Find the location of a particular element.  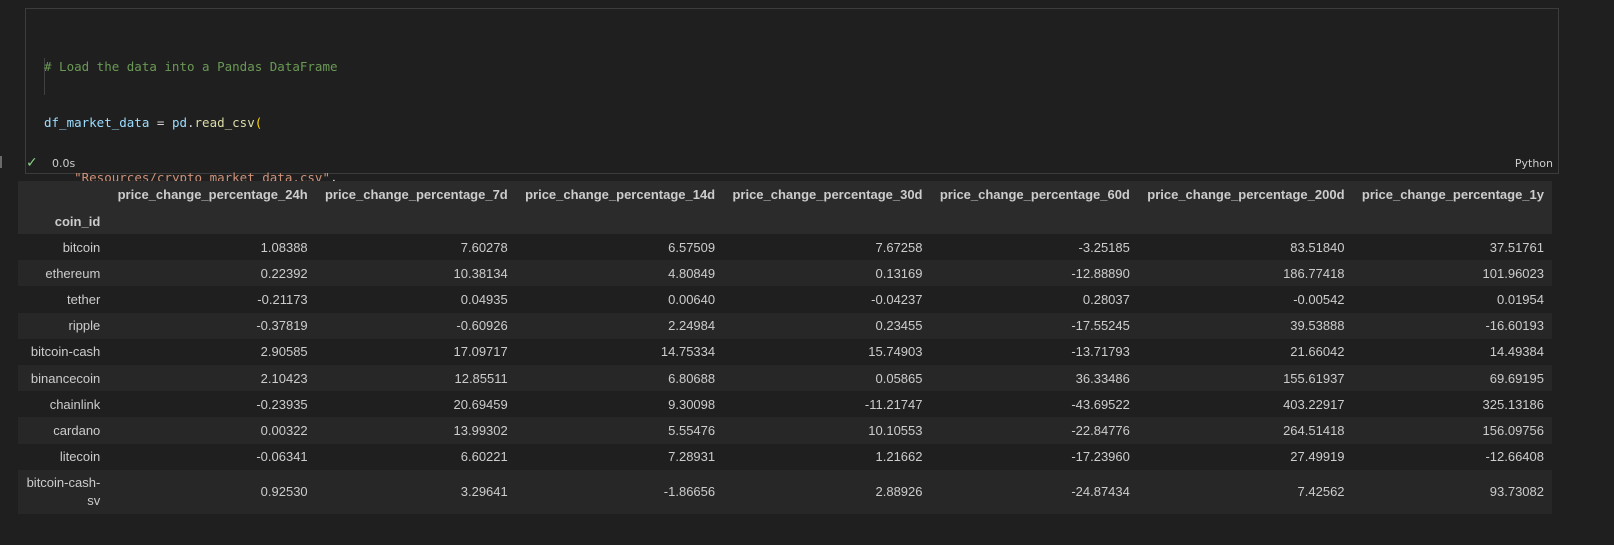

table-cell: 156.09756 is located at coordinates (1513, 430).